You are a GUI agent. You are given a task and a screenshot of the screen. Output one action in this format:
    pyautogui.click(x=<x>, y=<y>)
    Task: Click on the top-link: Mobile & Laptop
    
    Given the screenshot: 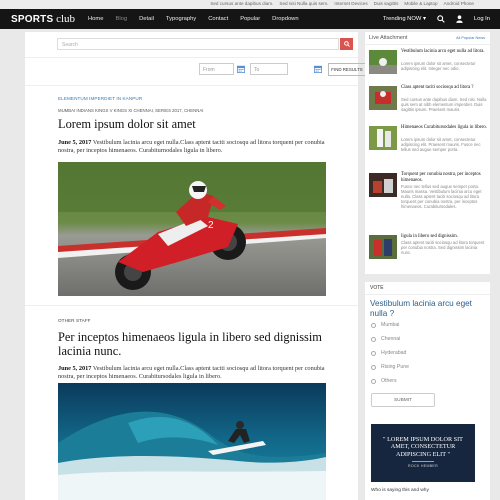 What is the action you would take?
    pyautogui.click(x=420, y=3)
    